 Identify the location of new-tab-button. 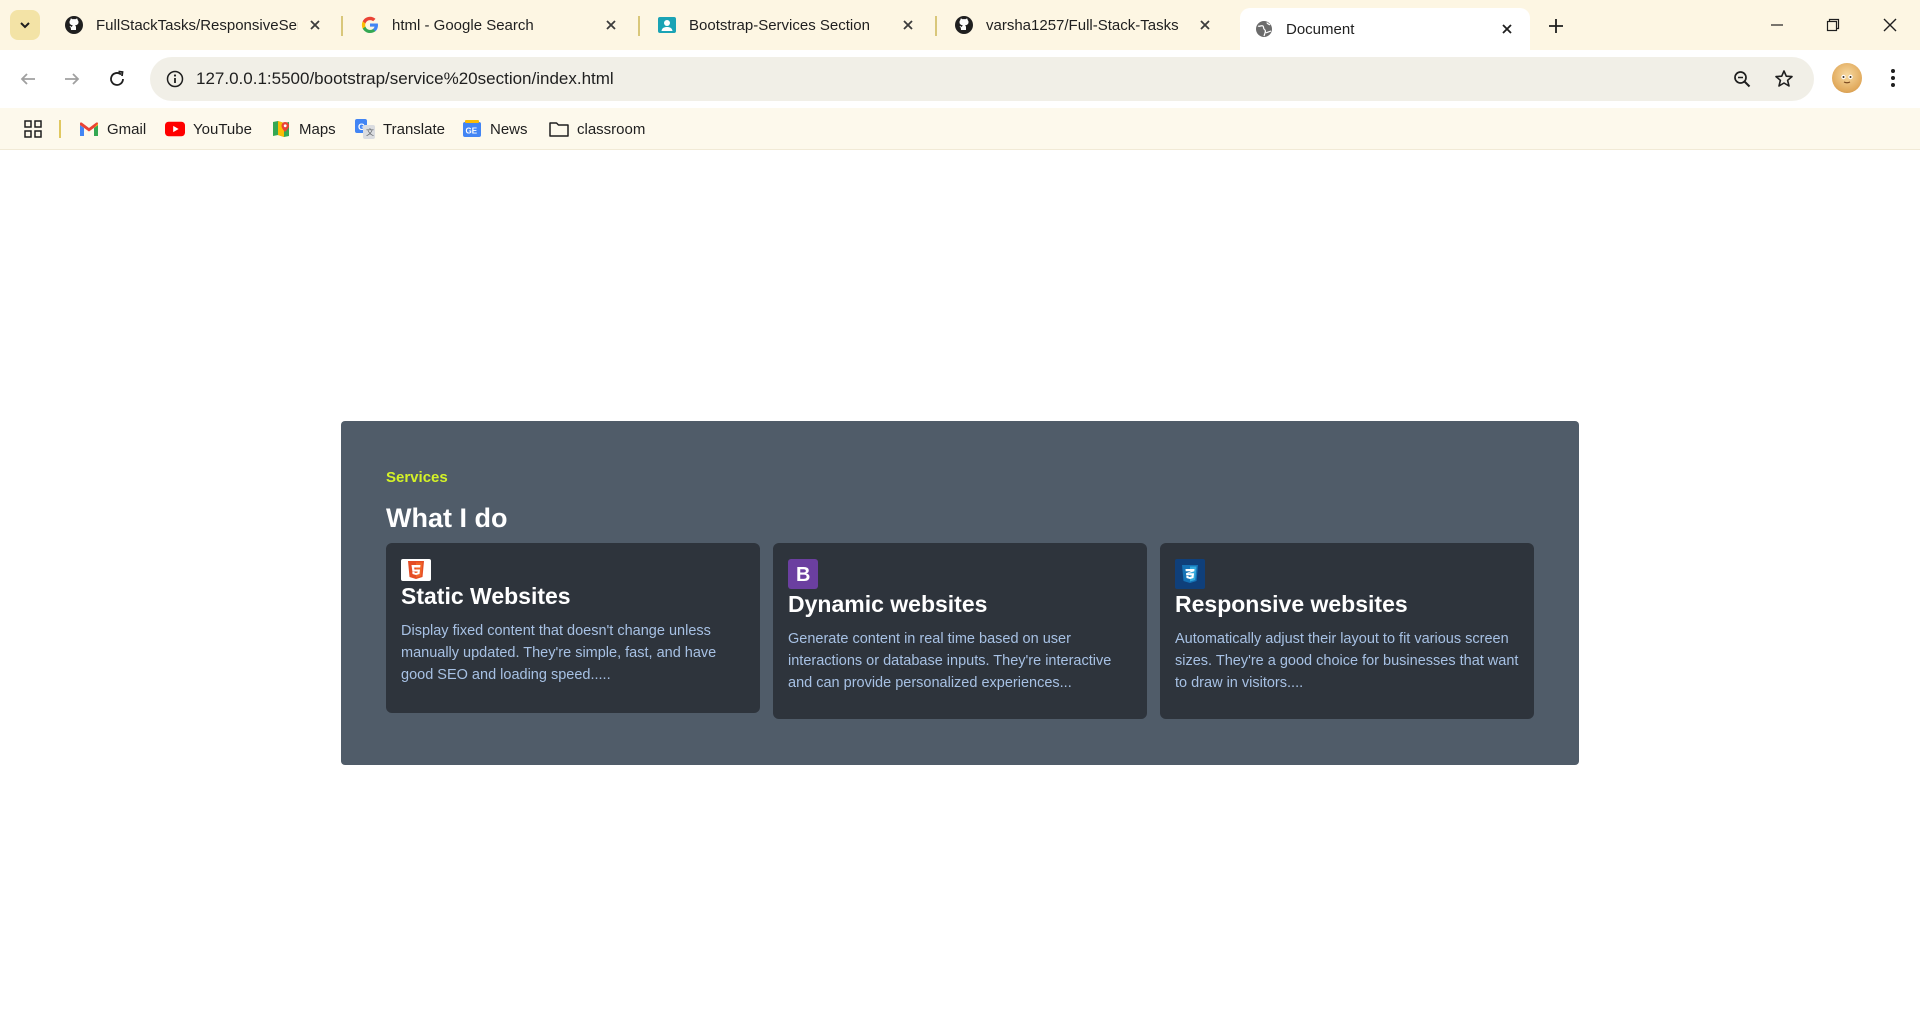
(1556, 26).